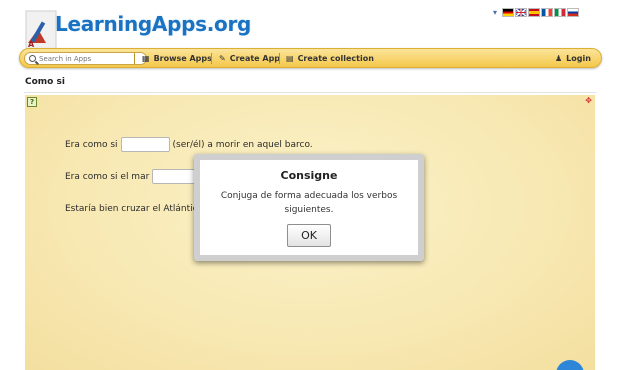 This screenshot has height=370, width=620. I want to click on create-collection-label: Create collection, so click(335, 58).